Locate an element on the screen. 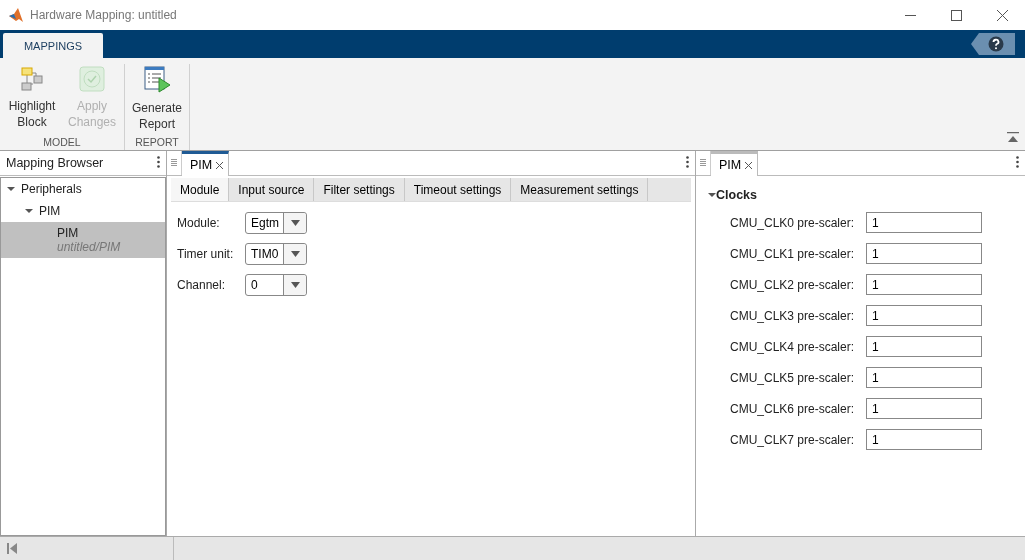 Image resolution: width=1025 pixels, height=560 pixels. section-header: Clocks is located at coordinates (736, 195).